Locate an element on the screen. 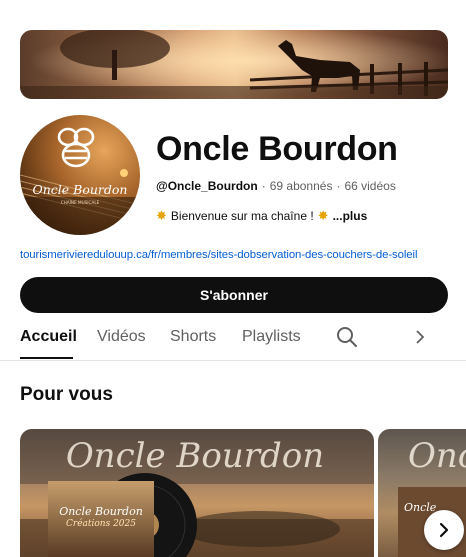 This screenshot has height=557, width=466. tab-accueil: Accueil is located at coordinates (48, 337).